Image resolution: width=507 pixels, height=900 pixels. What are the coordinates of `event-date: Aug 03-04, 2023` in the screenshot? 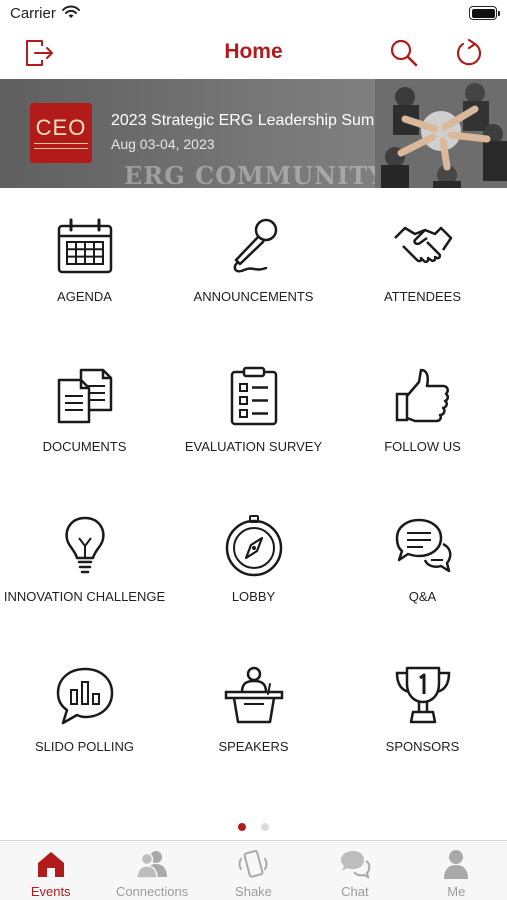 It's located at (163, 144).